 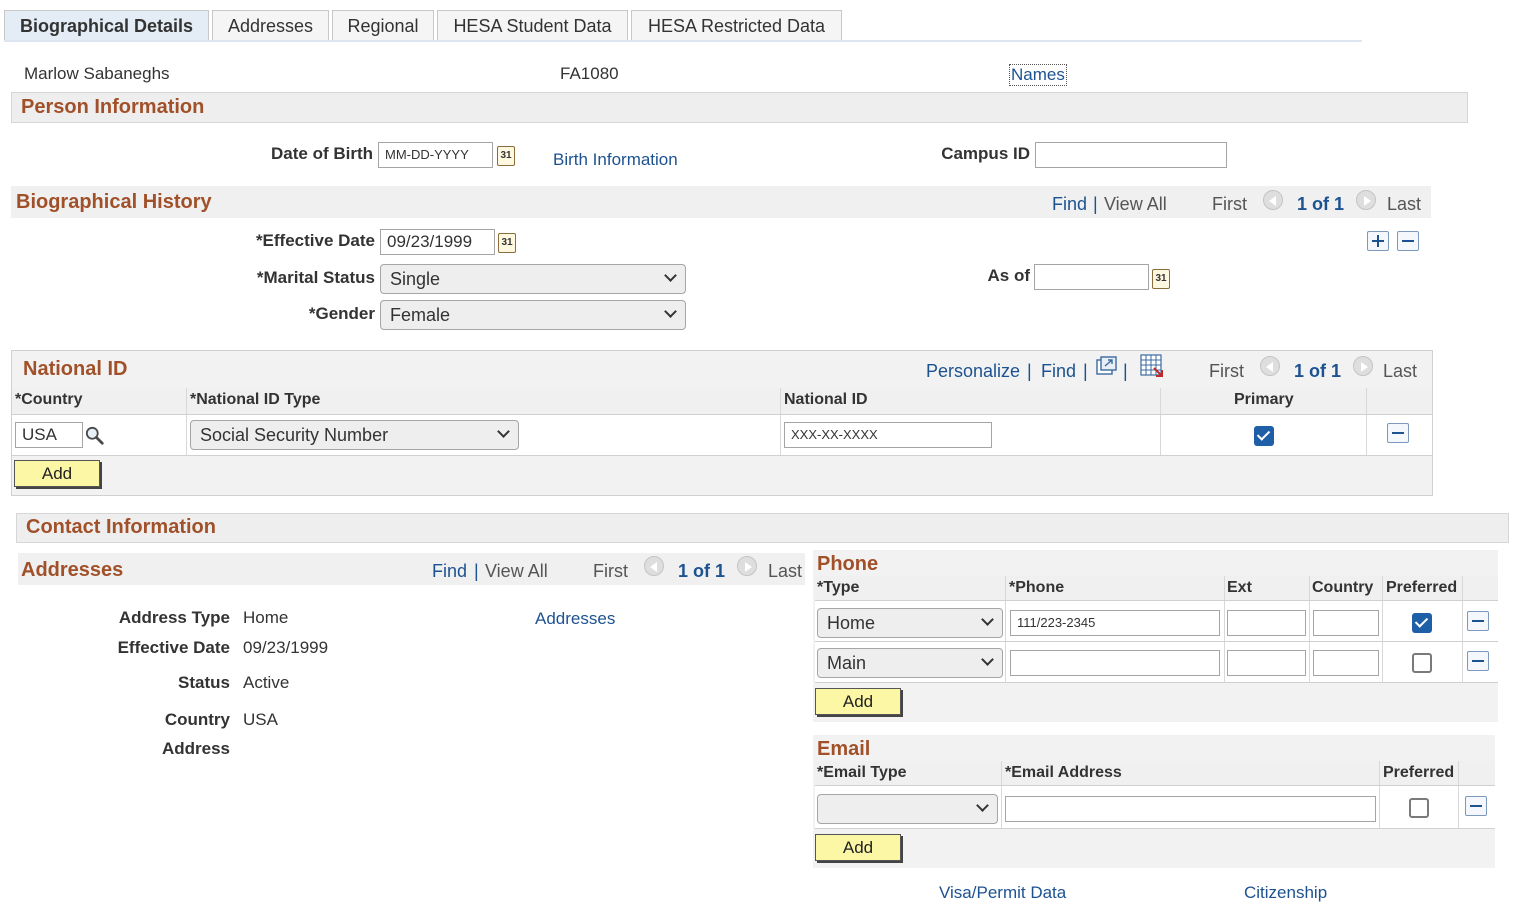 What do you see at coordinates (615, 160) in the screenshot?
I see `birth-information-link: Birth Information` at bounding box center [615, 160].